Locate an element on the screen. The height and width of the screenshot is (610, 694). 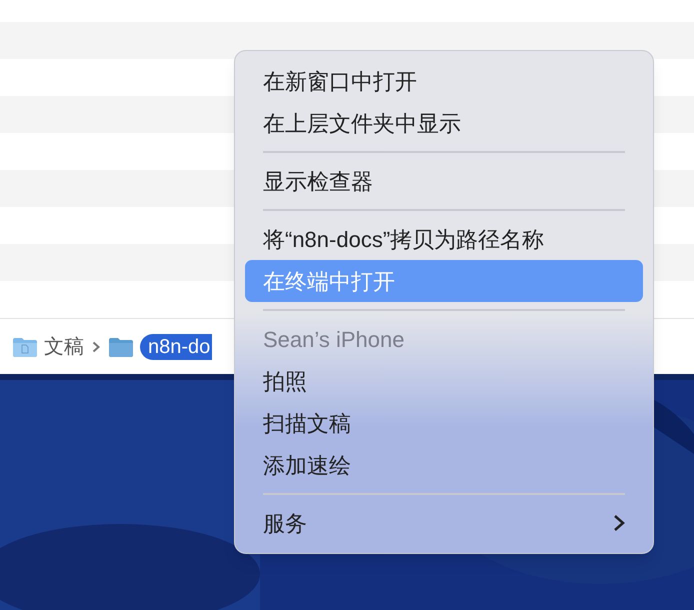
folder-icon is located at coordinates (121, 347).